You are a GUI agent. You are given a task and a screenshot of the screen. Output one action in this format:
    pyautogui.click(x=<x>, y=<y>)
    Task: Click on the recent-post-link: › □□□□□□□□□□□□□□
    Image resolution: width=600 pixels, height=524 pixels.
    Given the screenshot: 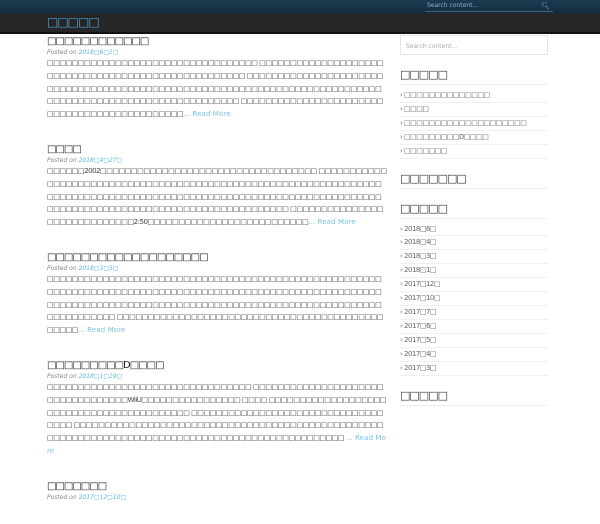 What is the action you would take?
    pyautogui.click(x=474, y=96)
    